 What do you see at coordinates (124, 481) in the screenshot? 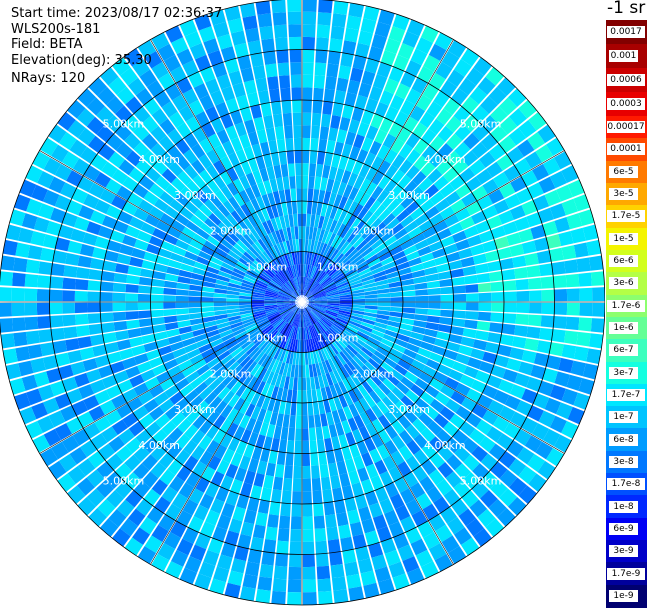
I see `range-ring-label: 5.00km` at bounding box center [124, 481].